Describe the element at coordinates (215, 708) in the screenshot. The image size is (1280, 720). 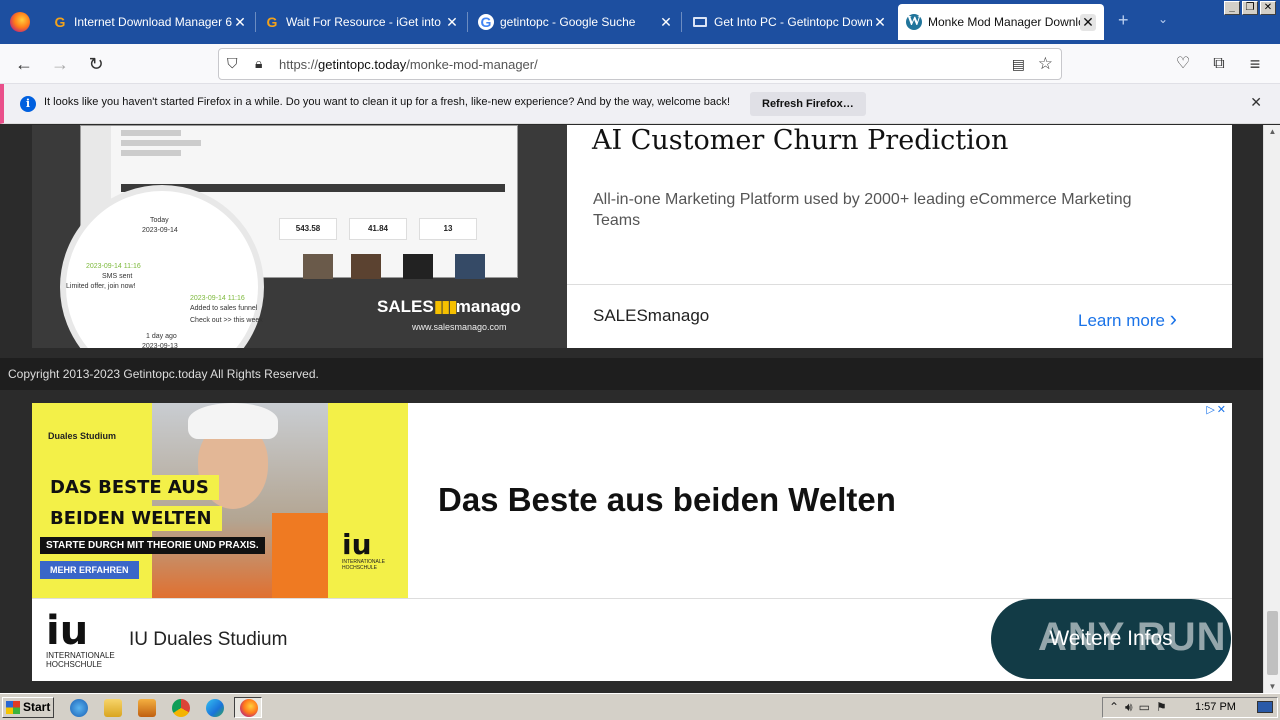
I see `edge-icon` at that location.